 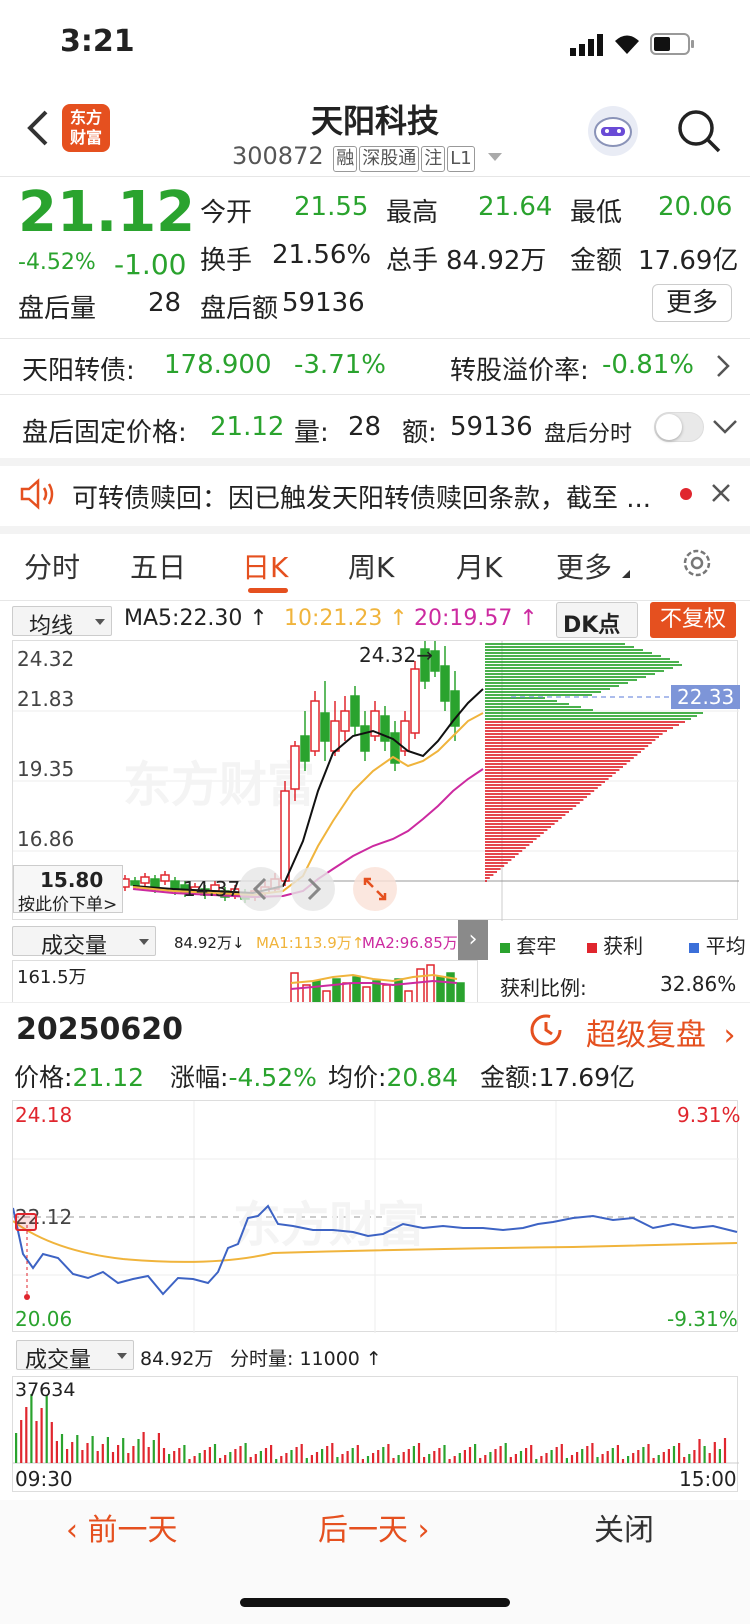 What do you see at coordinates (45, 1390) in the screenshot?
I see `intraday-vol-max: 37634` at bounding box center [45, 1390].